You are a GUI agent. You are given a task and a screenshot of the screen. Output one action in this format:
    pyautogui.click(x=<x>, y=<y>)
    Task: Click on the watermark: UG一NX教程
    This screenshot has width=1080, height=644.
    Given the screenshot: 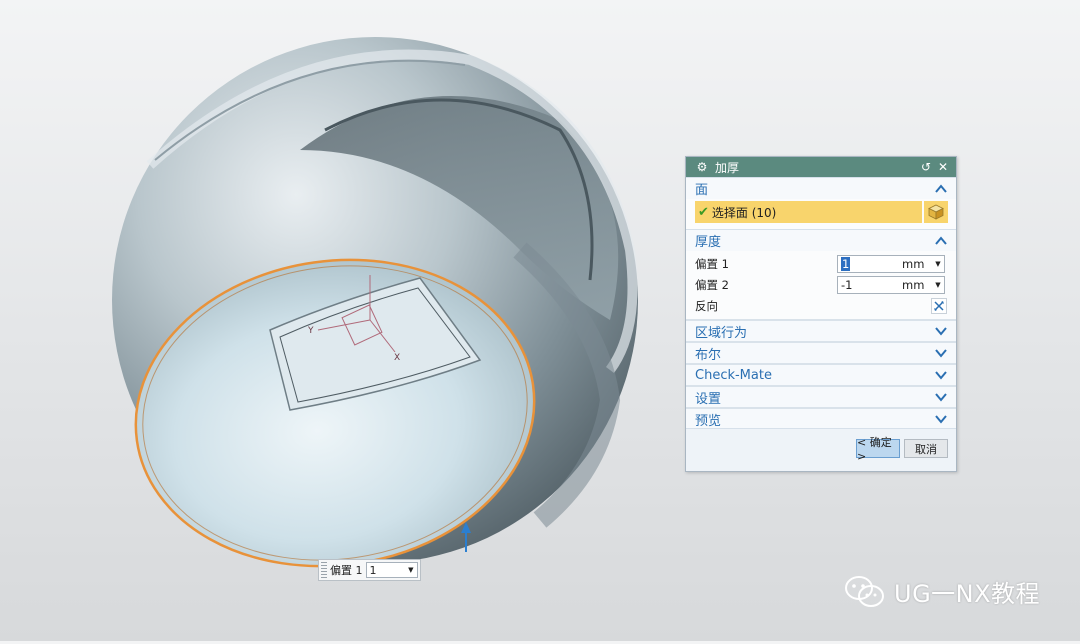 What is the action you would take?
    pyautogui.click(x=942, y=591)
    